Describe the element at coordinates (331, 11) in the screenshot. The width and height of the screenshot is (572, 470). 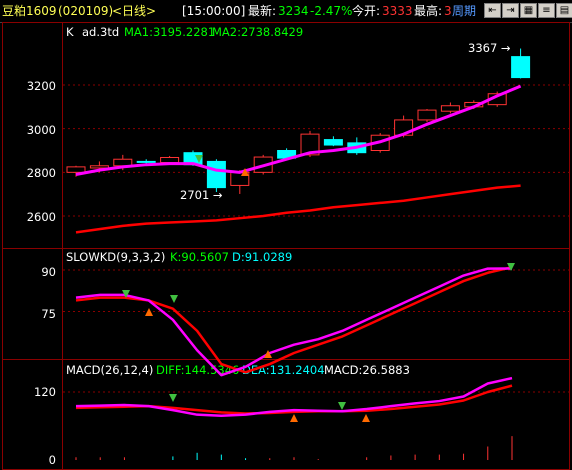
I see `change-value: -2.47%` at that location.